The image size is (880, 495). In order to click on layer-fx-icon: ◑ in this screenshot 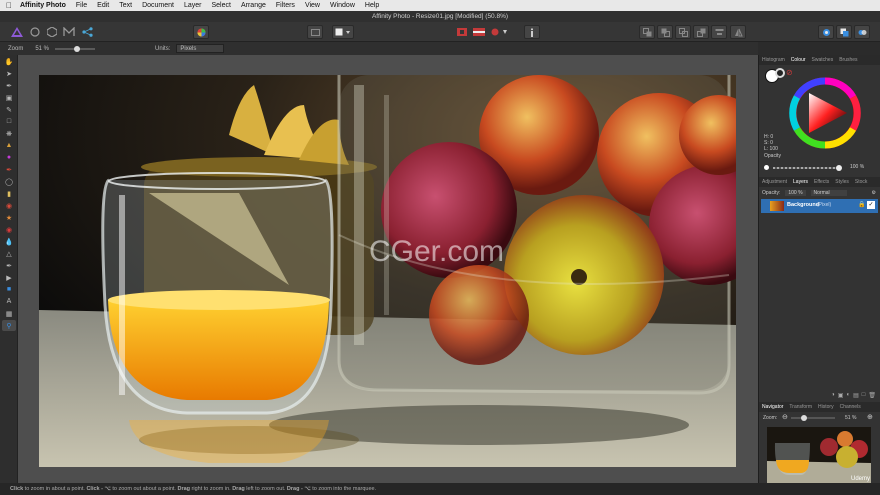, I will do `click(833, 397)`.